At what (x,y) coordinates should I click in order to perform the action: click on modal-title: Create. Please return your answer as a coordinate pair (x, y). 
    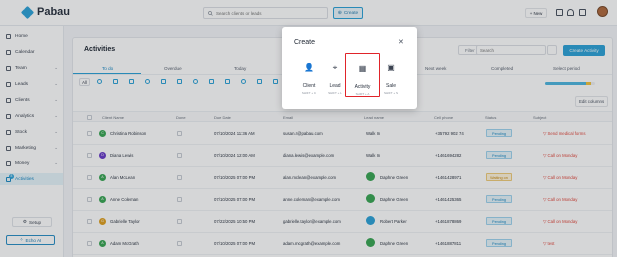
    Looking at the image, I should click on (305, 42).